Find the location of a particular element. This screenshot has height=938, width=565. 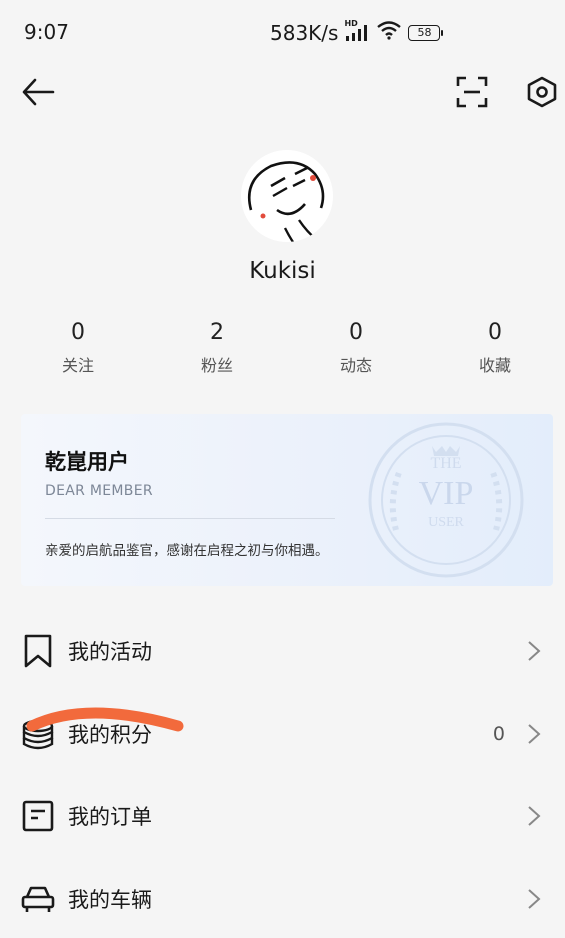

menu-item-activities: 我的活动 is located at coordinates (282, 651).